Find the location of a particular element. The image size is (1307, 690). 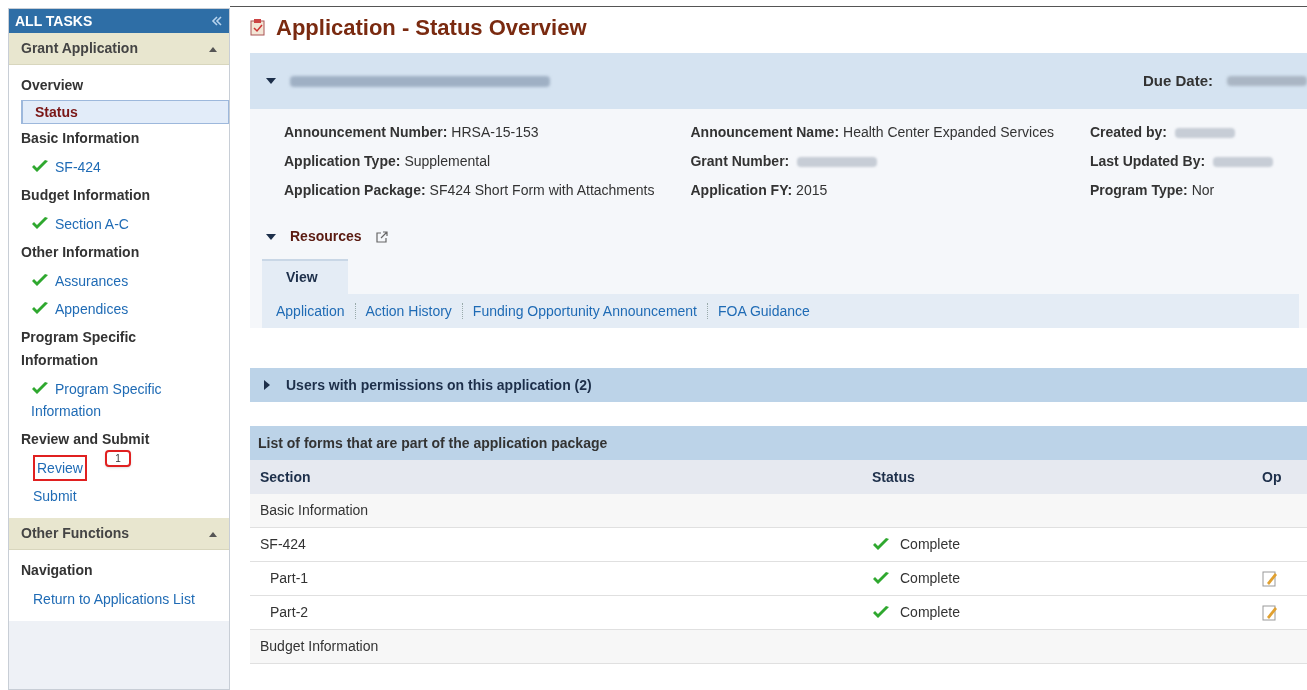

table-cell-text: Part-2 is located at coordinates (289, 612).